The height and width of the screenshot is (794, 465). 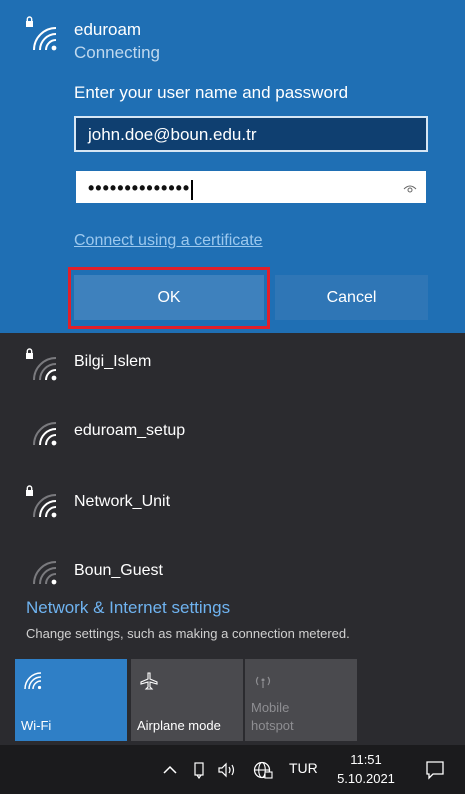 What do you see at coordinates (179, 725) in the screenshot?
I see `tile-label: Airplane mode` at bounding box center [179, 725].